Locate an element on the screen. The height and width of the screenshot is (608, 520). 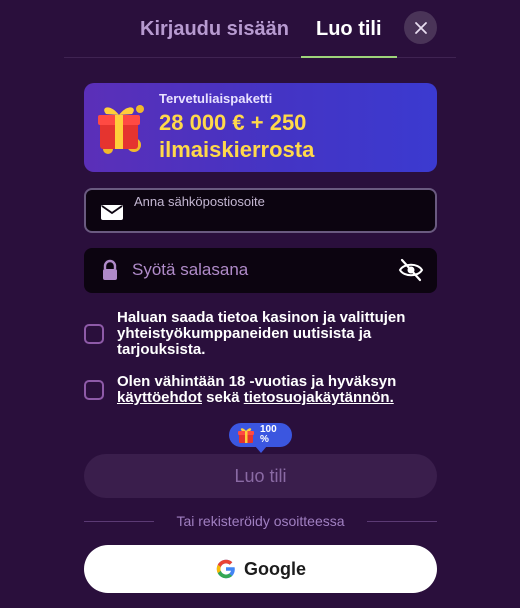
lock-icon is located at coordinates (110, 269).